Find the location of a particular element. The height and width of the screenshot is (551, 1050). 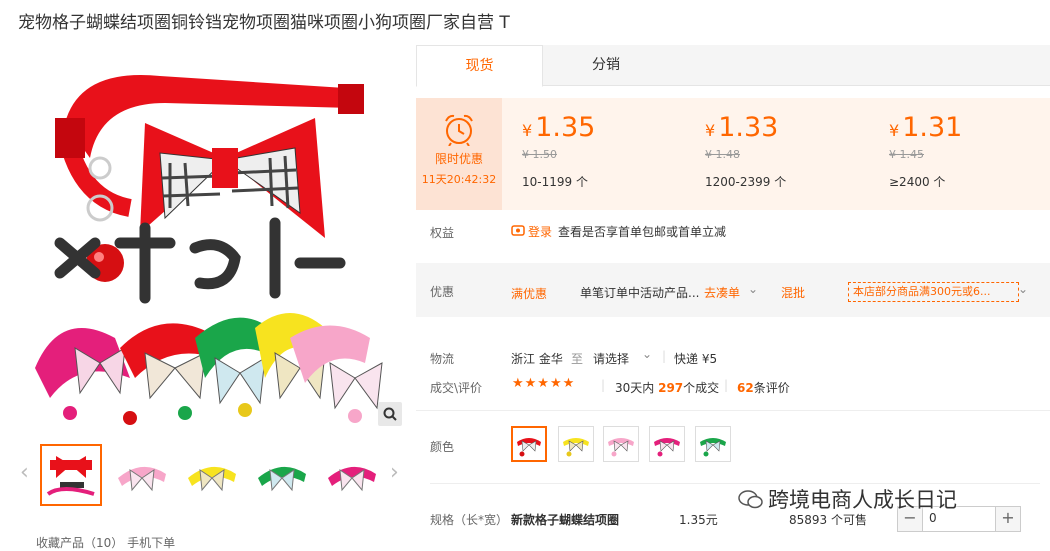

product-title: 宠物格子蝴蝶结项圈铜铃铛宠物项圈猫咪项圈小狗项圈厂家自营 T is located at coordinates (264, 23).